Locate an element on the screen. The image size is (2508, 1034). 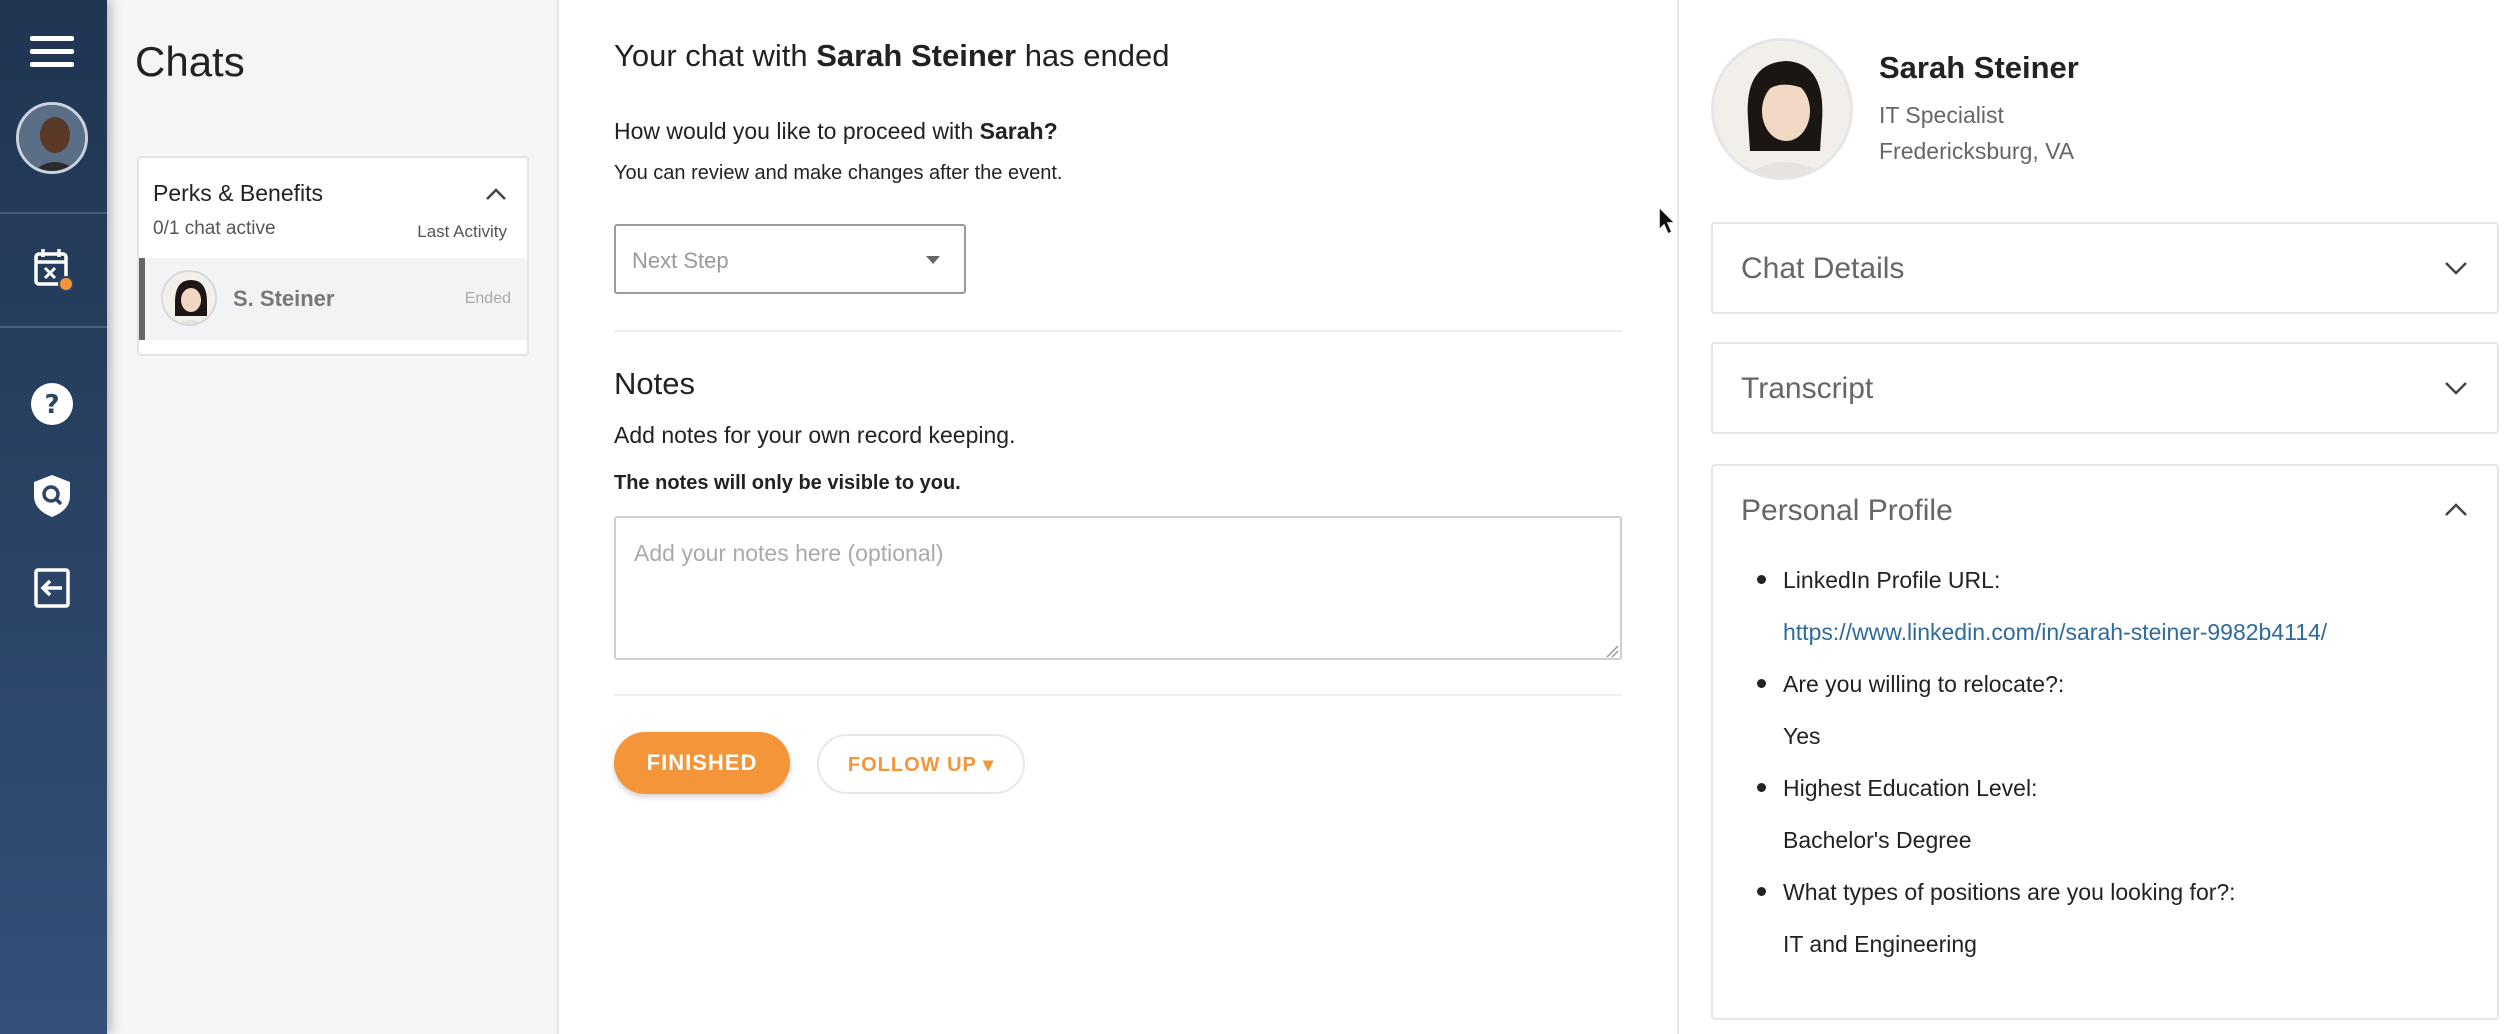
proceed-name: Sarah? is located at coordinates (1018, 131).